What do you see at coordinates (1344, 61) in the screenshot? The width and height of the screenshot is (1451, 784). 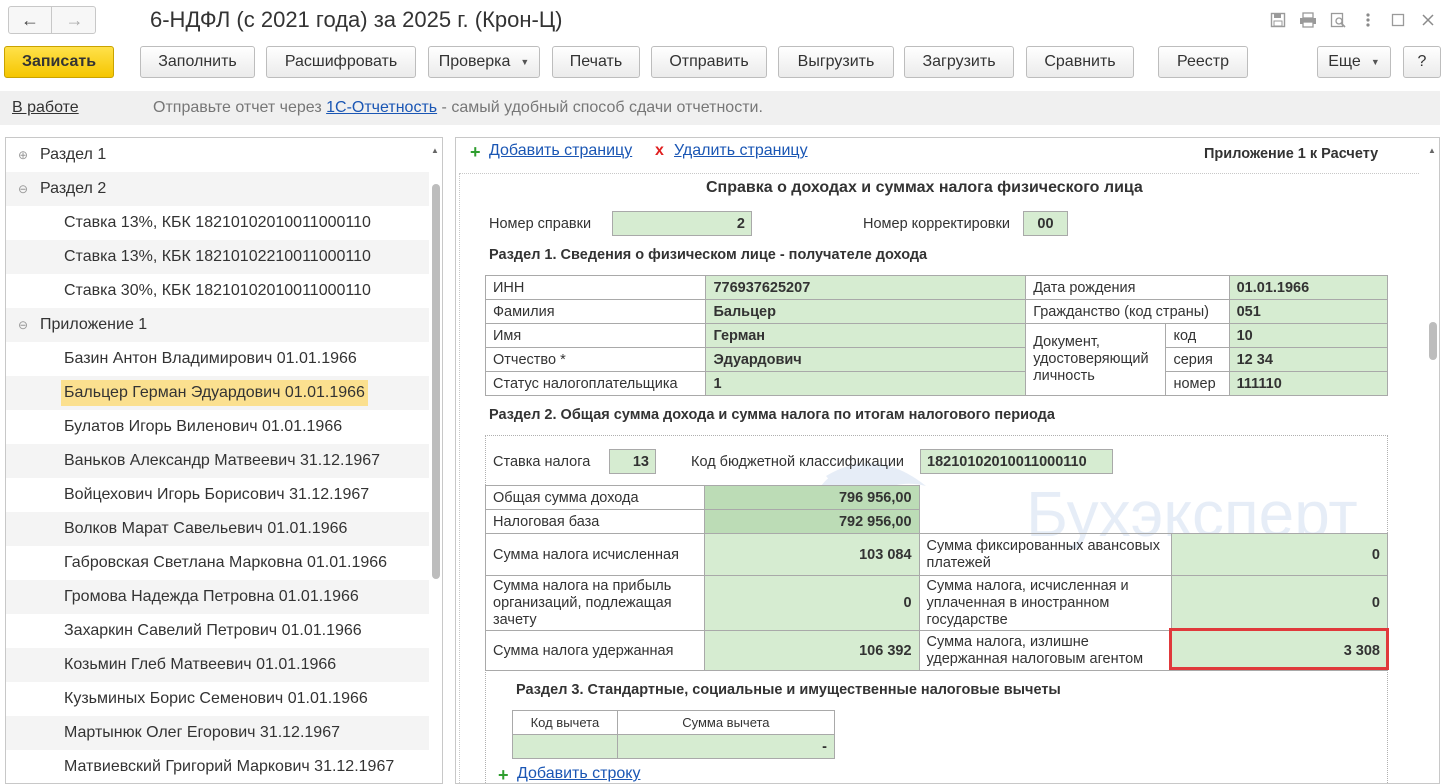 I see `more-button-label: Еще` at bounding box center [1344, 61].